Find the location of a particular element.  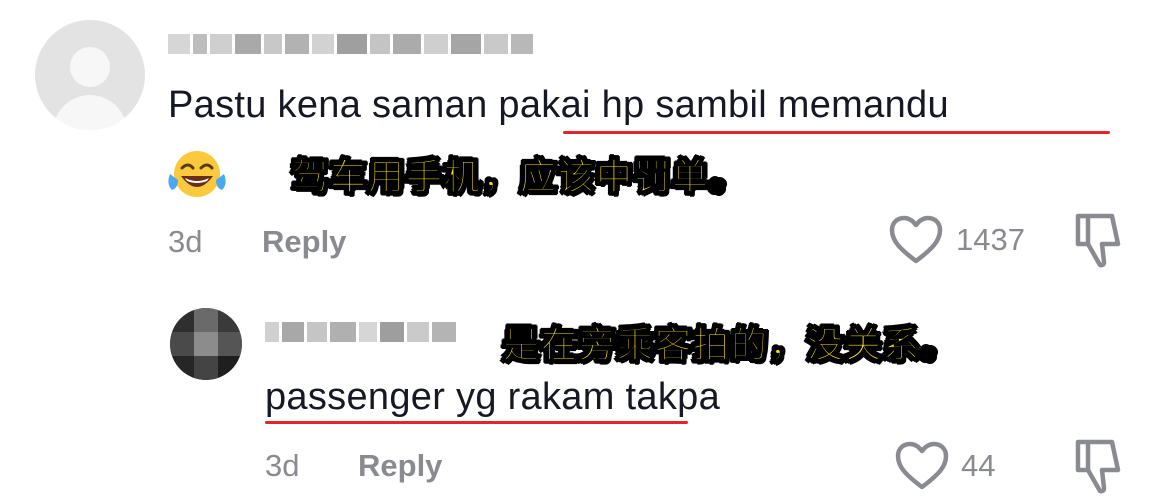

reply-text-plain: takpa is located at coordinates (667, 397).